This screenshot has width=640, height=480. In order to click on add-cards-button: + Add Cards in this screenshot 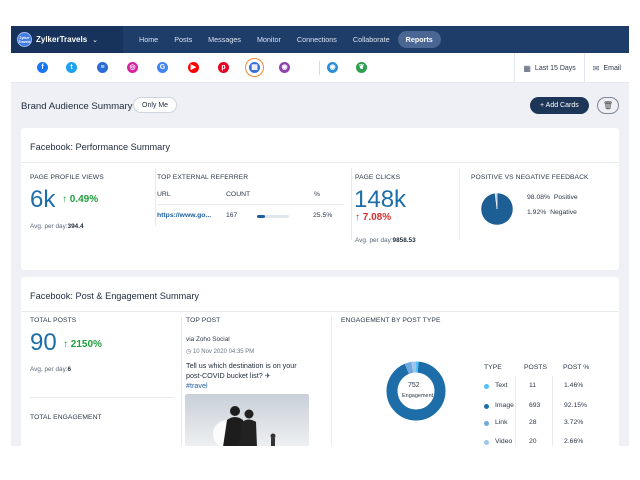, I will do `click(559, 105)`.